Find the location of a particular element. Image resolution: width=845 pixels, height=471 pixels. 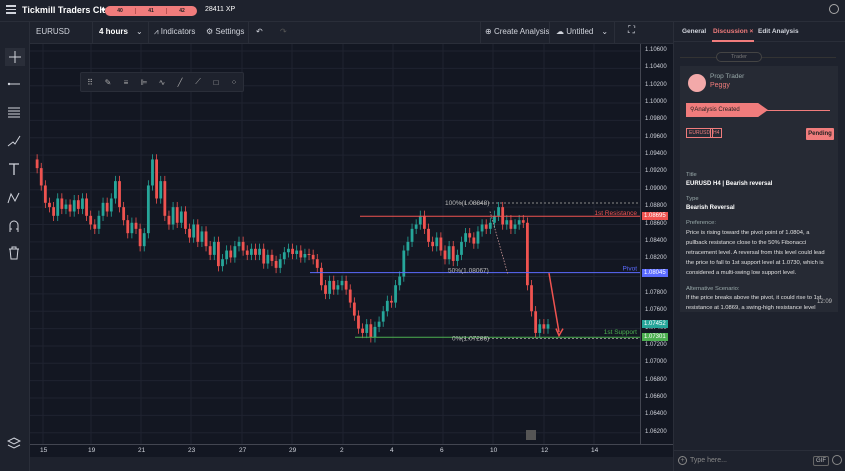

time-tick-label: 27 is located at coordinates (243, 450).